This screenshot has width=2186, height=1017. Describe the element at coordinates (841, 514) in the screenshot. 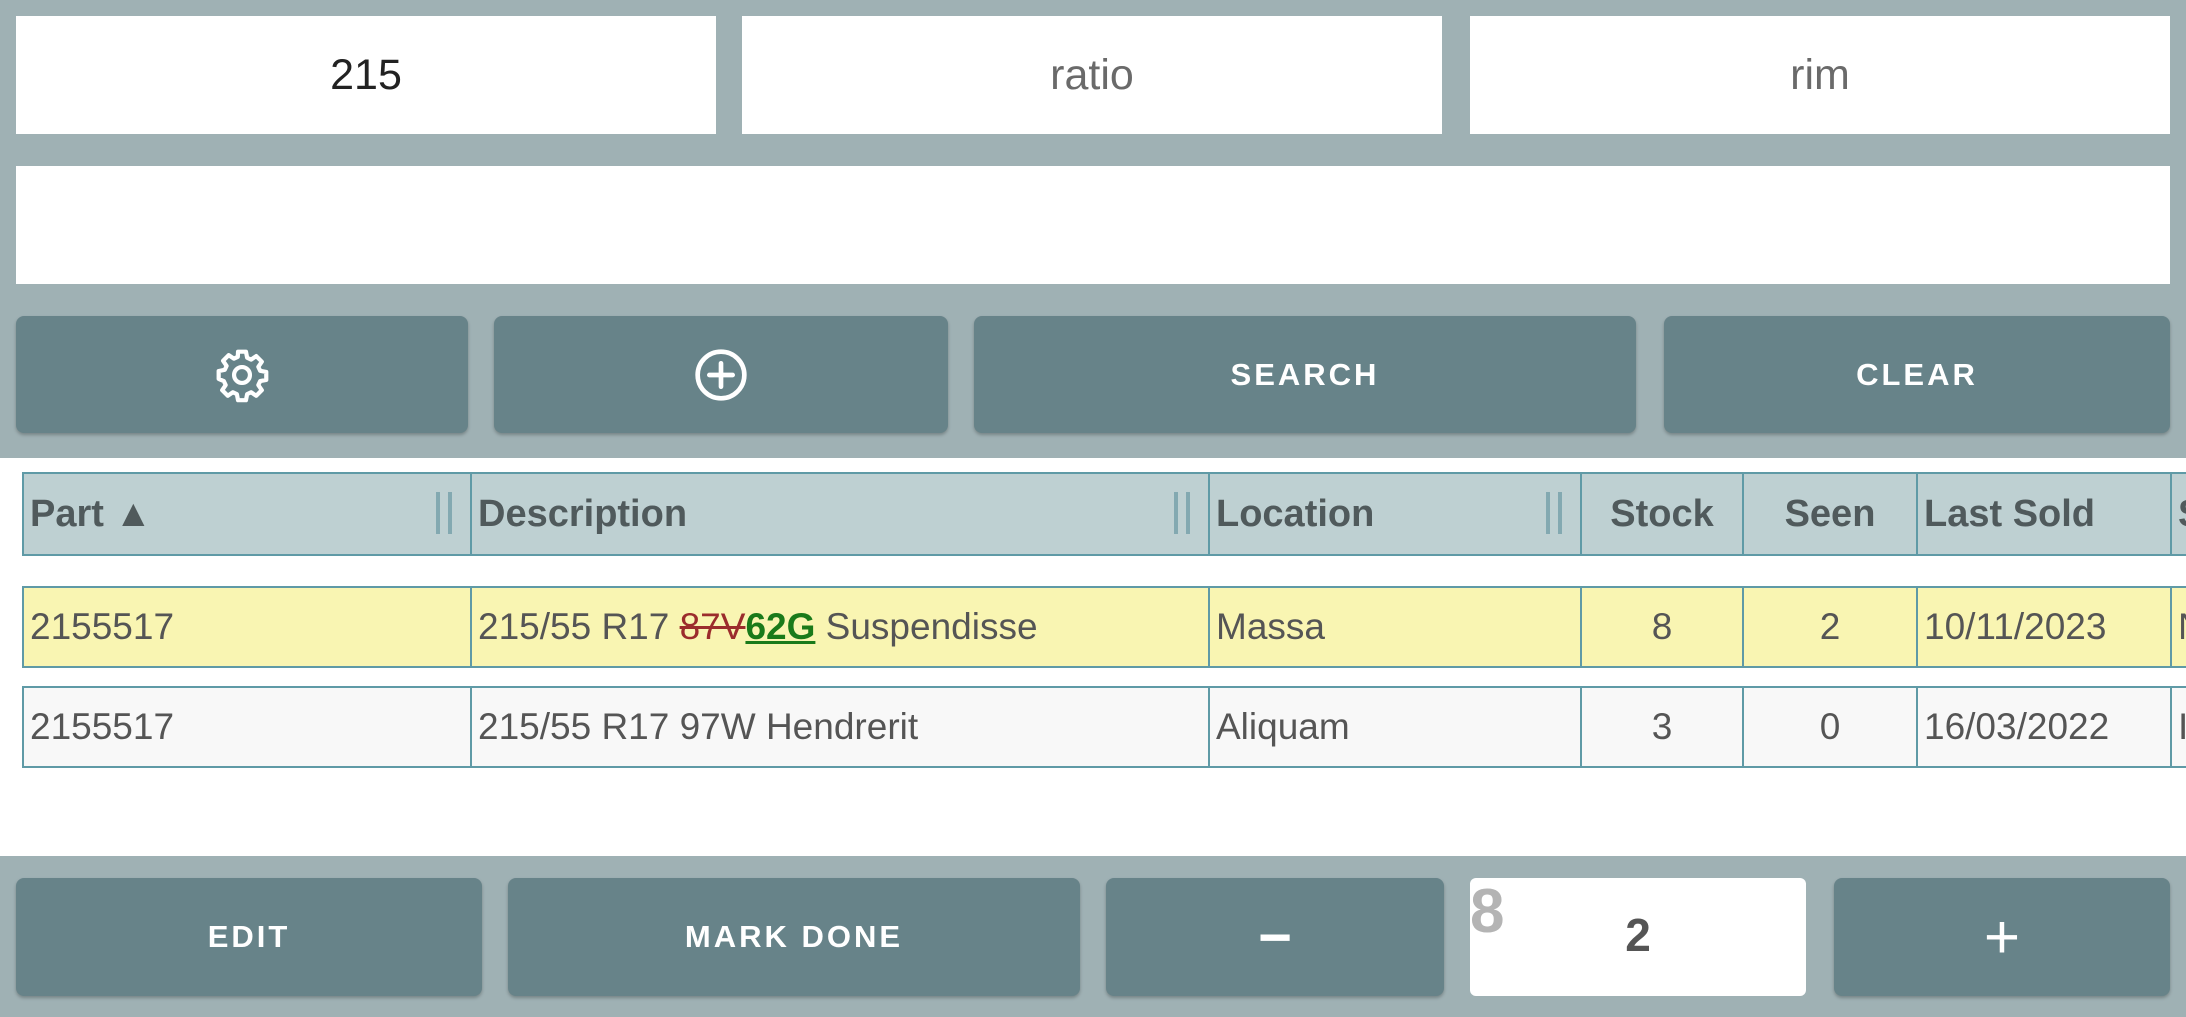

I see `column-header-description: Description` at that location.